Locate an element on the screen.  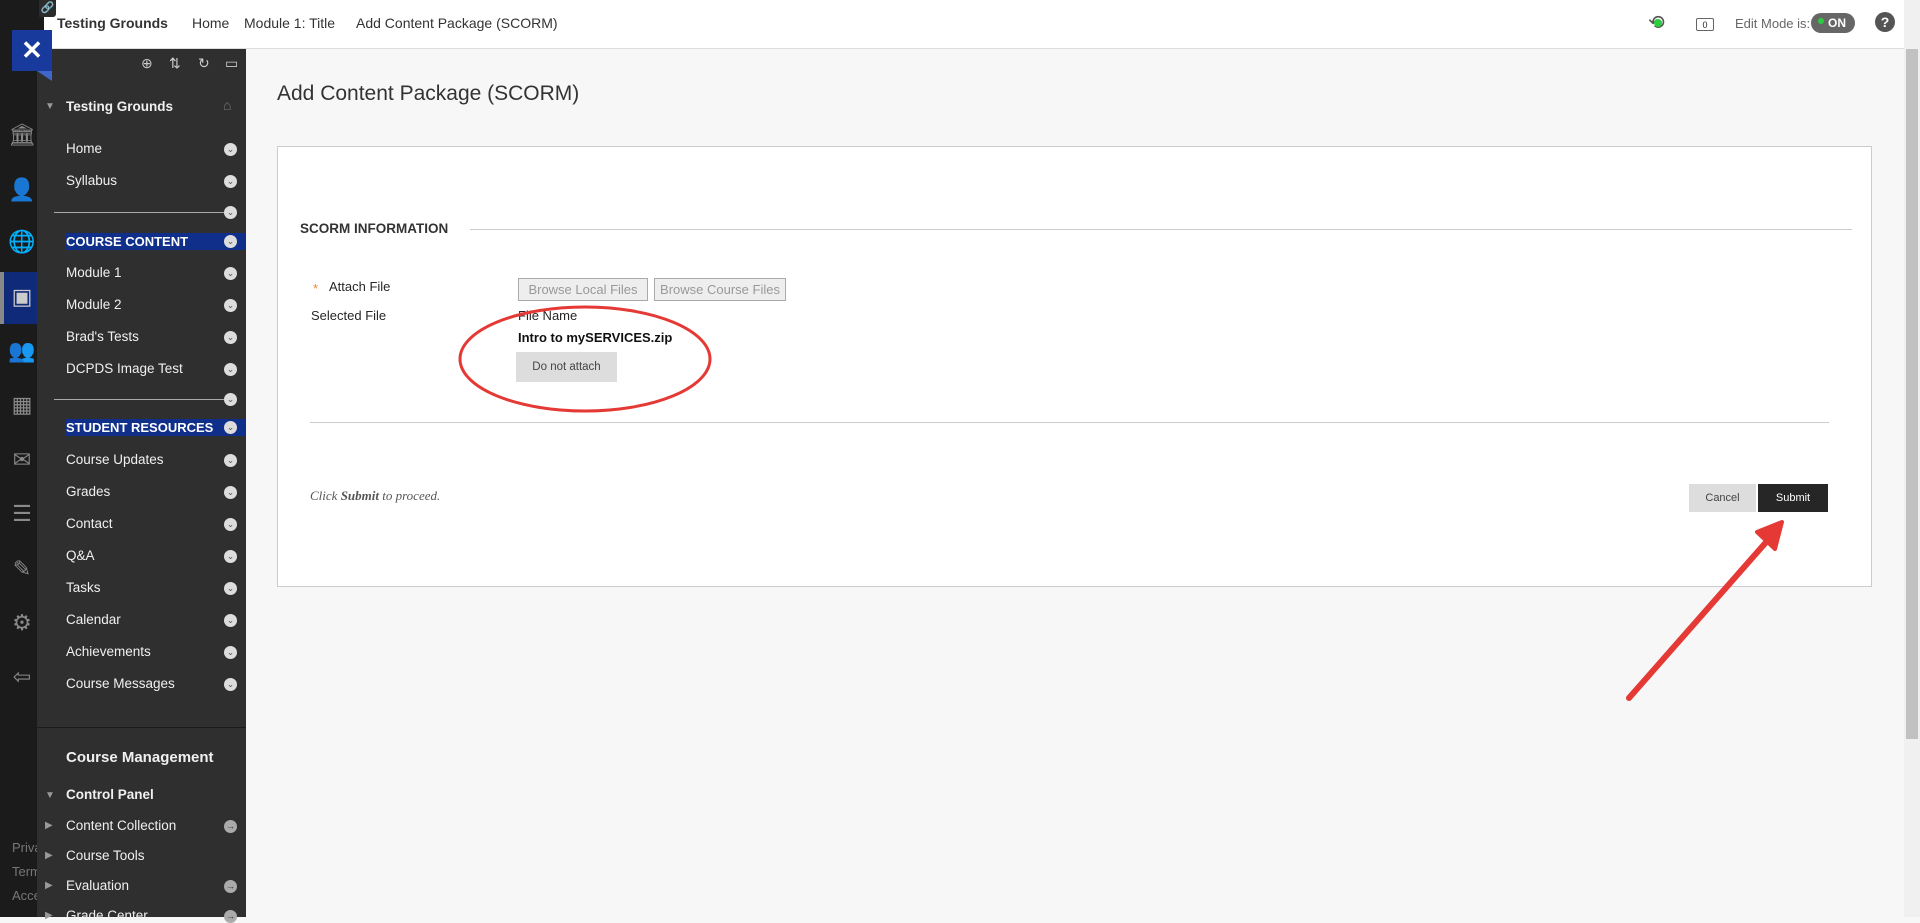
add-menu-item-icon: ⊕ is located at coordinates (147, 63).